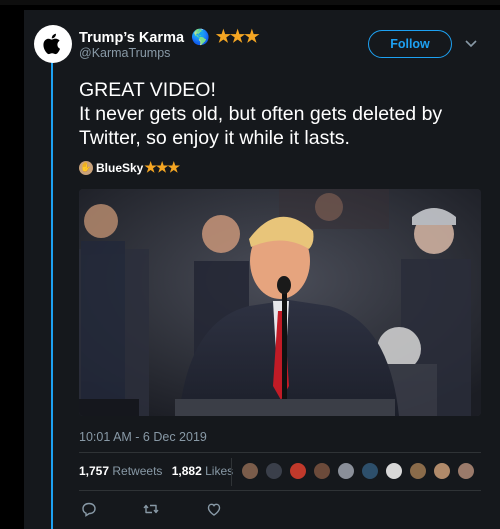 Image resolution: width=500 pixels, height=529 pixels. I want to click on heart-icon, so click(214, 509).